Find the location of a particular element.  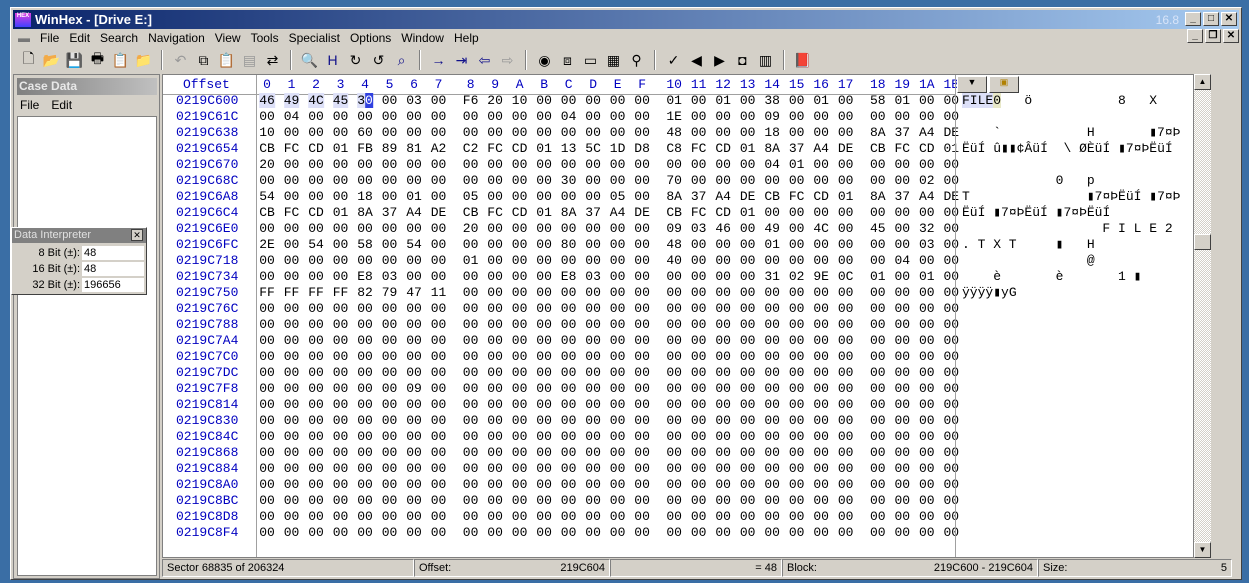

hex-byte: 1E is located at coordinates (674, 116).